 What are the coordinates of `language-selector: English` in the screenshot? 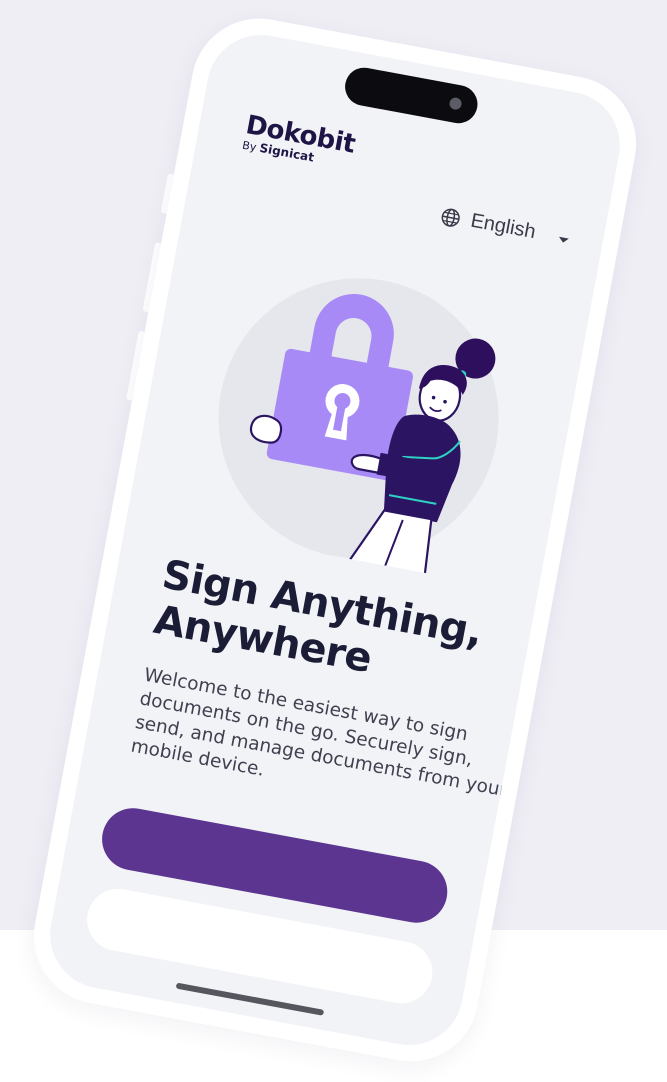 It's located at (505, 227).